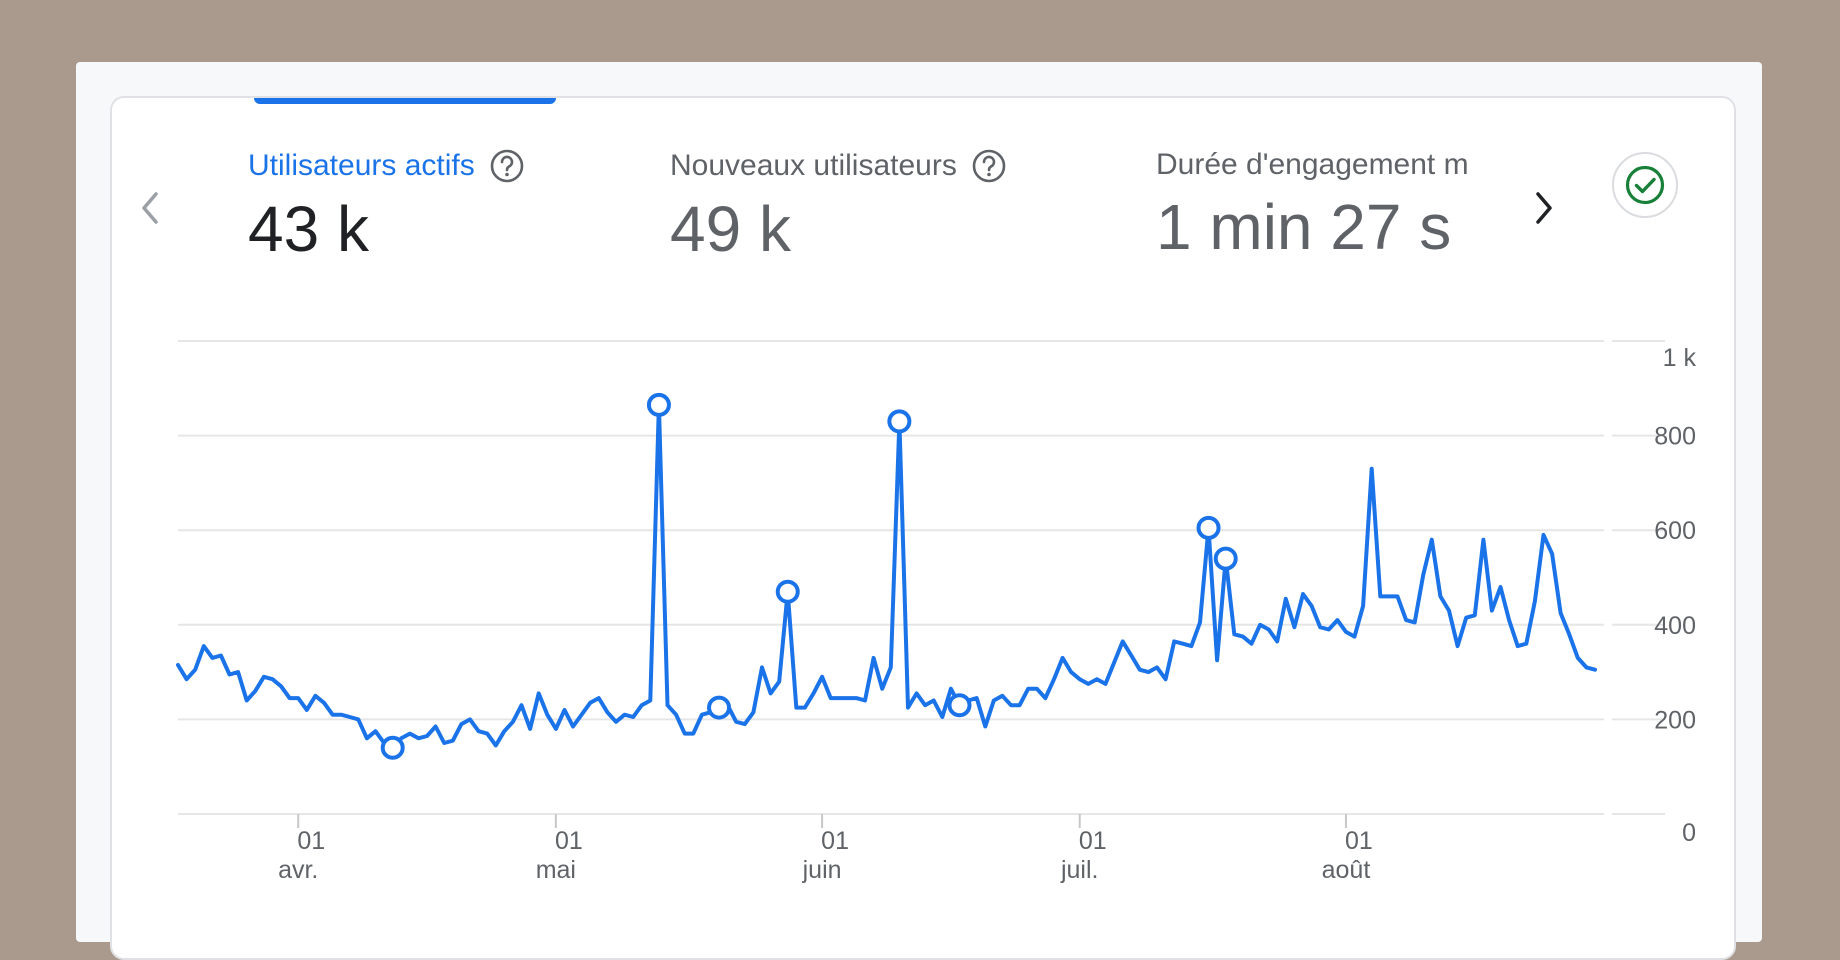  Describe the element at coordinates (1689, 833) in the screenshot. I see `y-tick-label: 0` at that location.